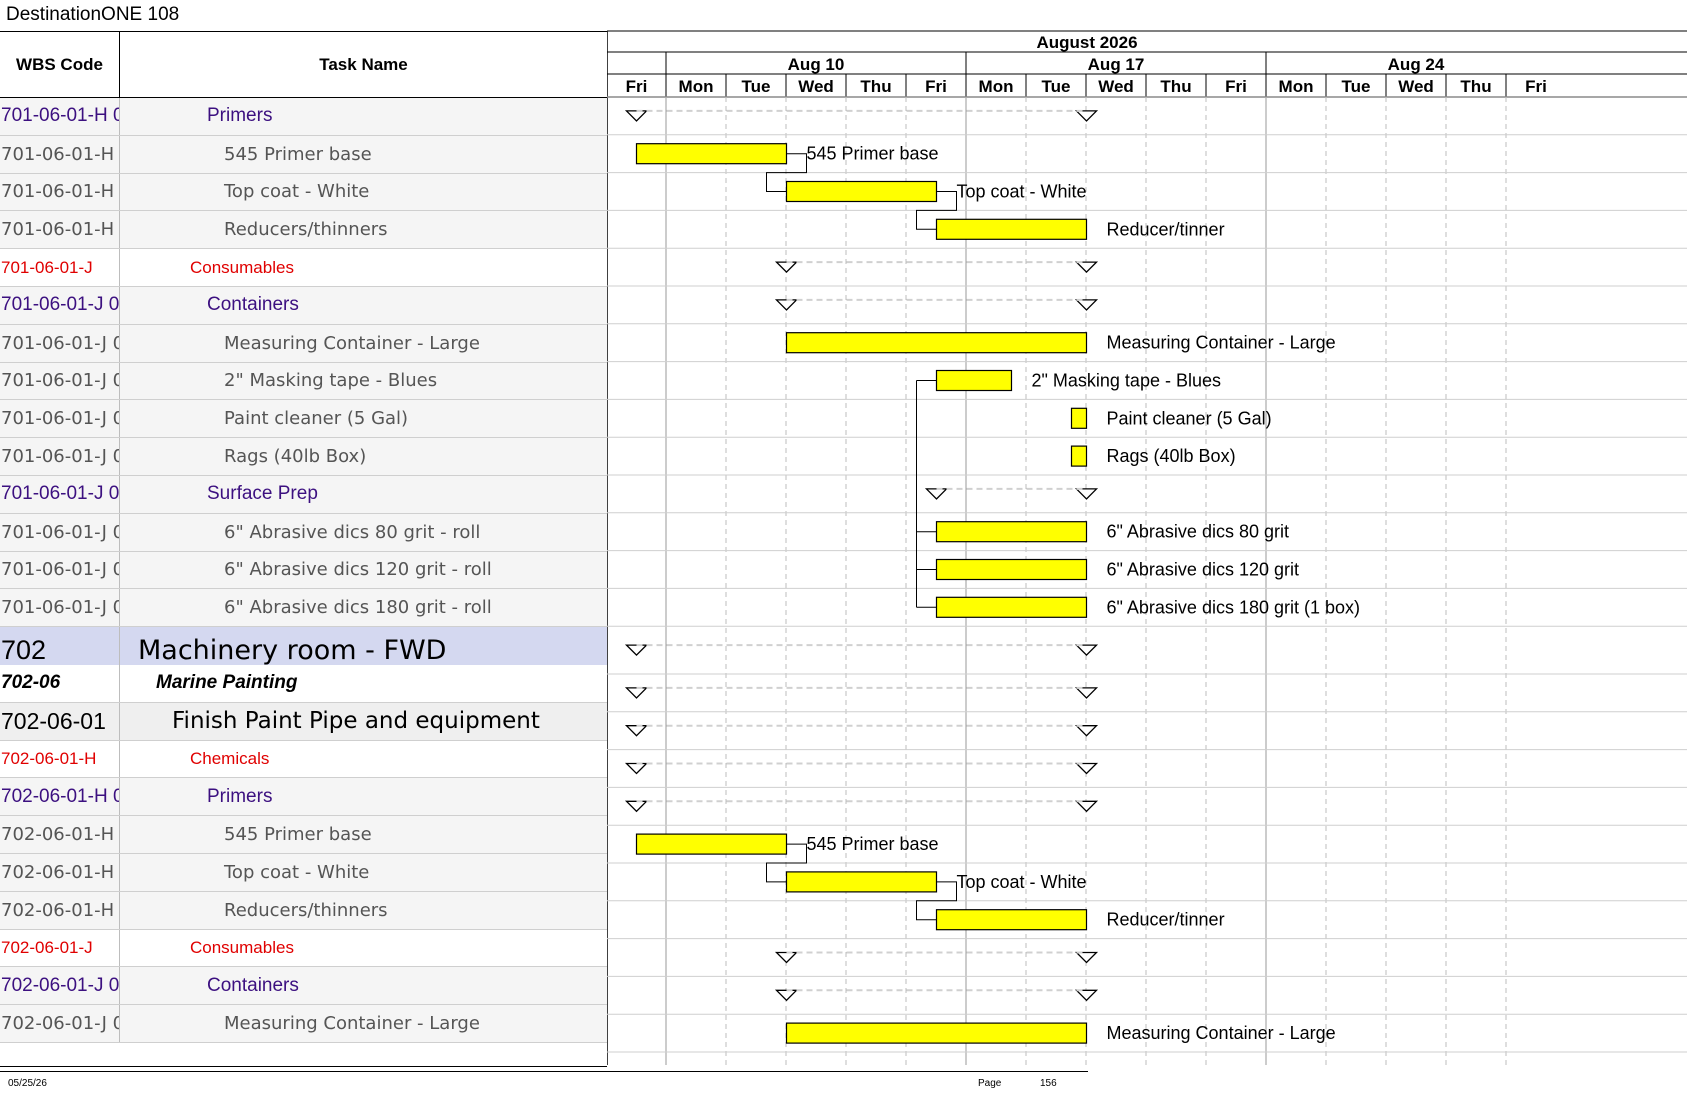 The height and width of the screenshot is (1097, 1687). I want to click on task-row: 702-06 Marine Painting, so click(303, 684).